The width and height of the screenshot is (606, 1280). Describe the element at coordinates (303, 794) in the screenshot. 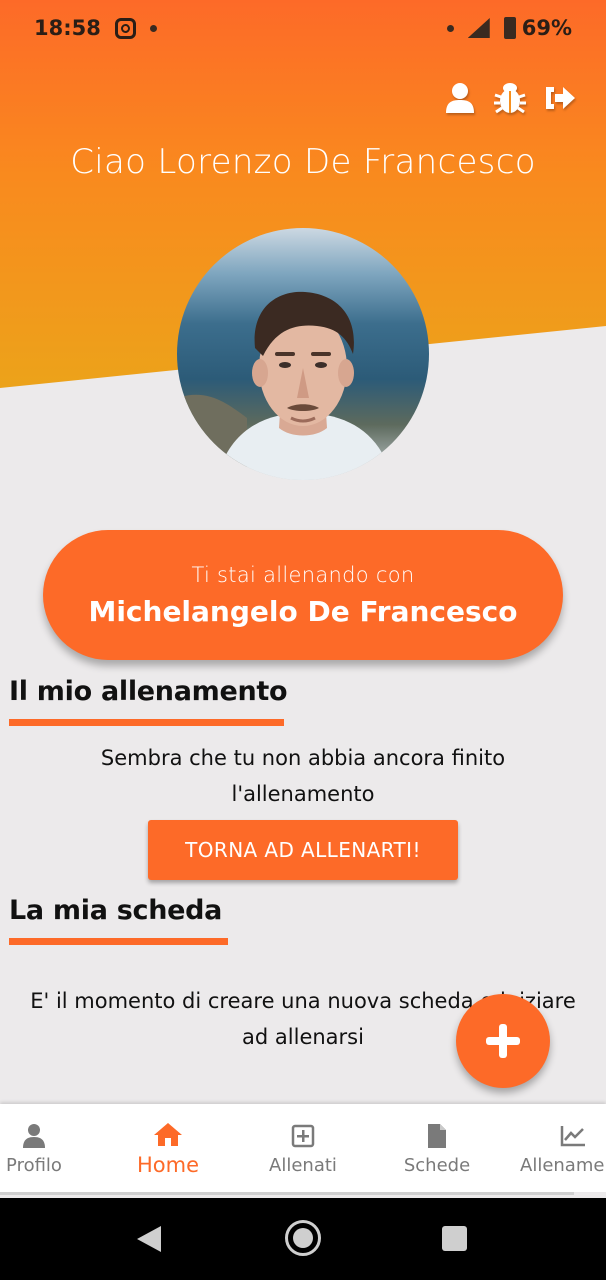

I see `workout-message-line2: l'allenamento` at that location.